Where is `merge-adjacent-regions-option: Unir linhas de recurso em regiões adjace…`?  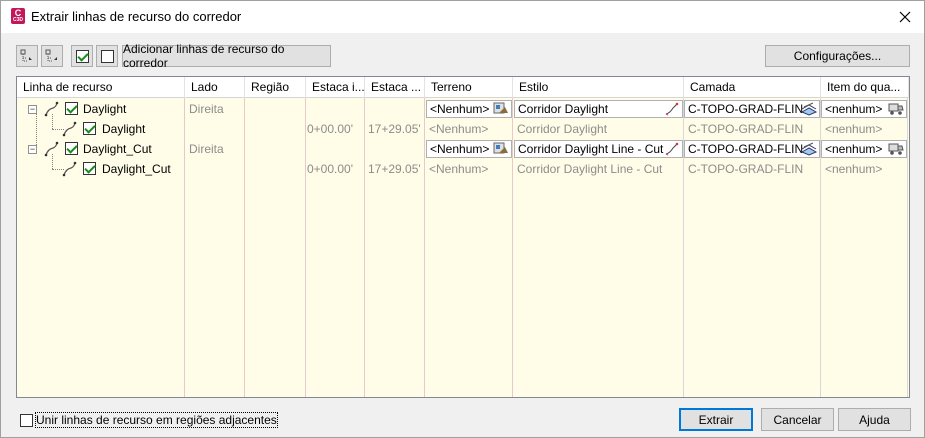 merge-adjacent-regions-option: Unir linhas de recurso em regiões adjace… is located at coordinates (149, 420).